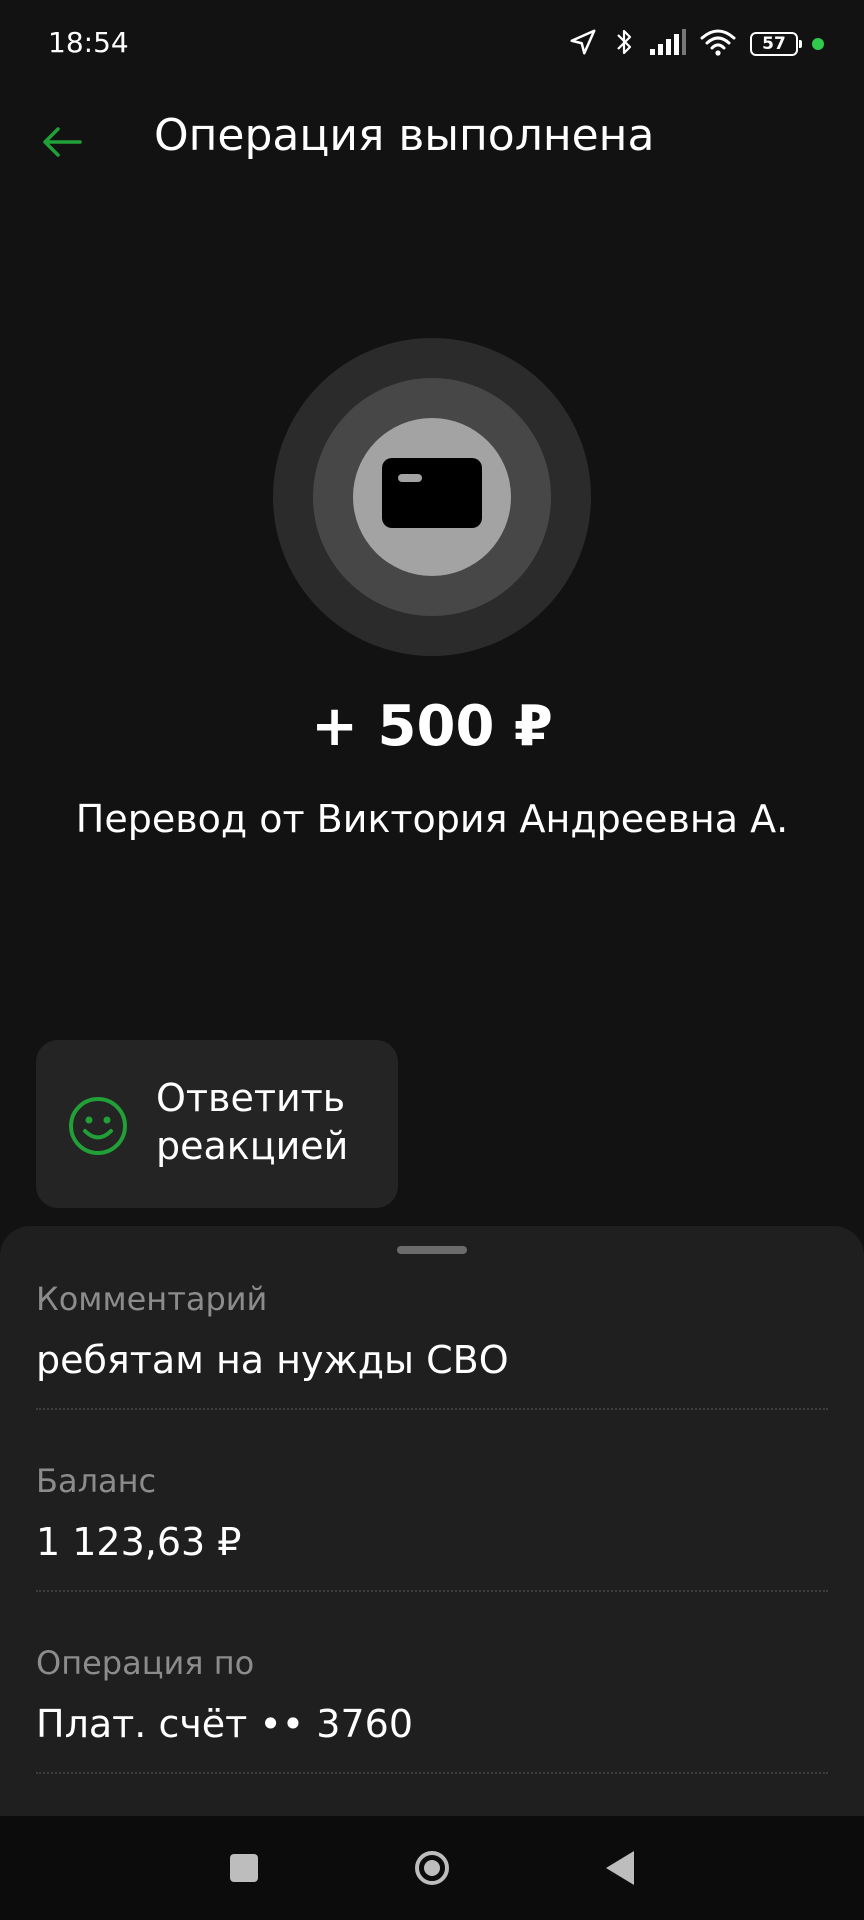 This screenshot has height=1920, width=864. I want to click on comment-value: ребятам на нужды СВО, so click(272, 1360).